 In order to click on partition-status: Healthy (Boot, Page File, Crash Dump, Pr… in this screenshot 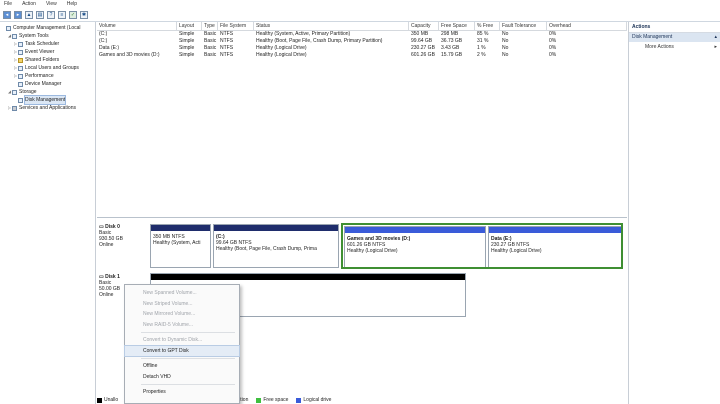, I will do `click(266, 249)`.